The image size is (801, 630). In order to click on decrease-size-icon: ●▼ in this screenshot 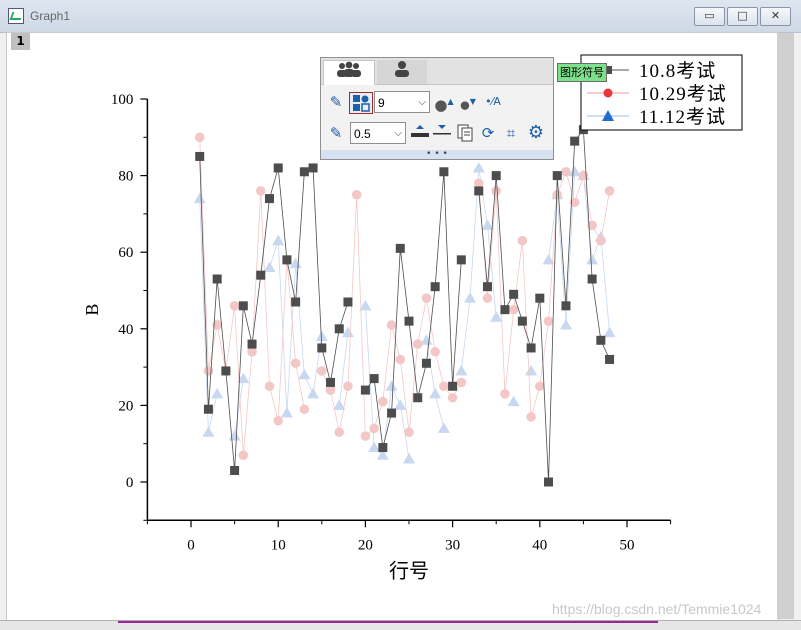, I will do `click(468, 102)`.